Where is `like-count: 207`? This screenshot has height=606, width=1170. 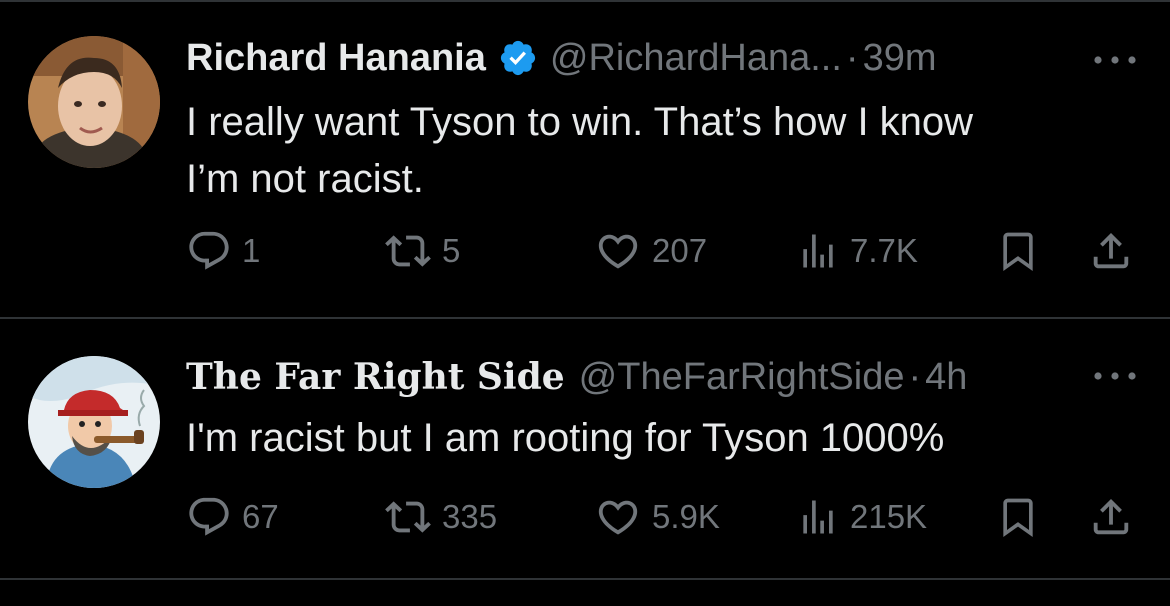
like-count: 207 is located at coordinates (680, 250).